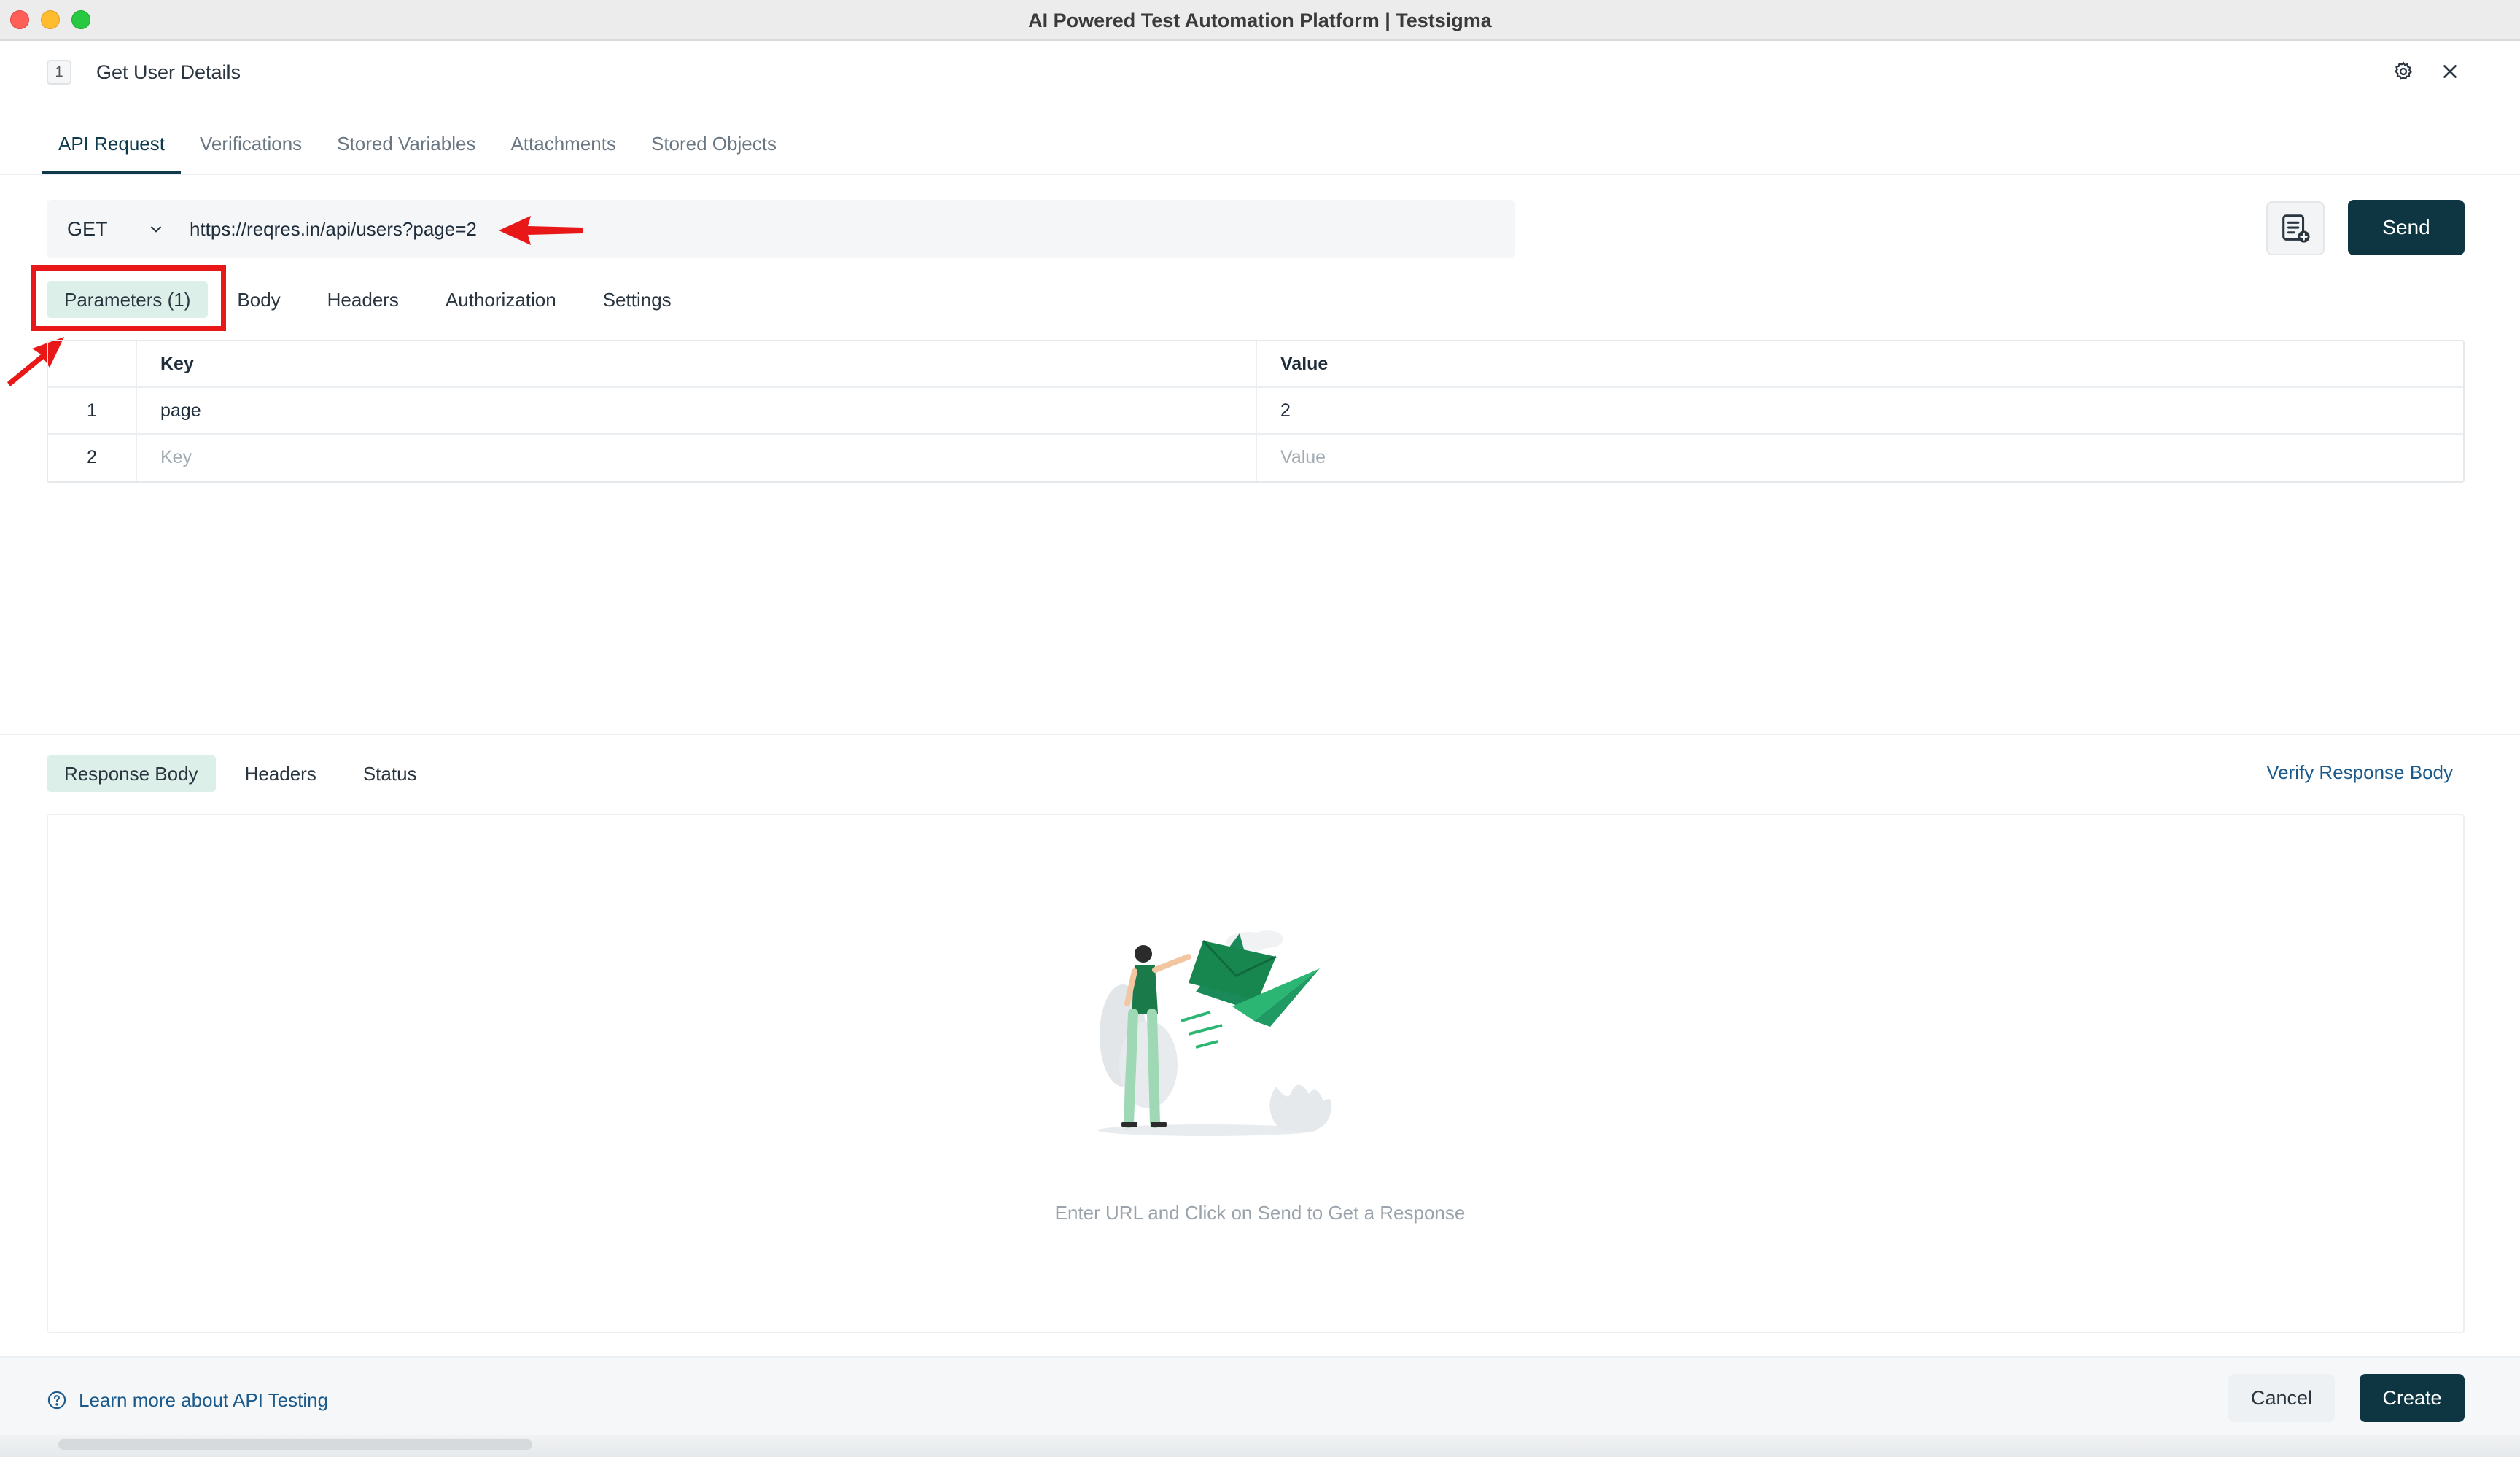 Image resolution: width=2520 pixels, height=1457 pixels. I want to click on value-column-header: Value, so click(1304, 364).